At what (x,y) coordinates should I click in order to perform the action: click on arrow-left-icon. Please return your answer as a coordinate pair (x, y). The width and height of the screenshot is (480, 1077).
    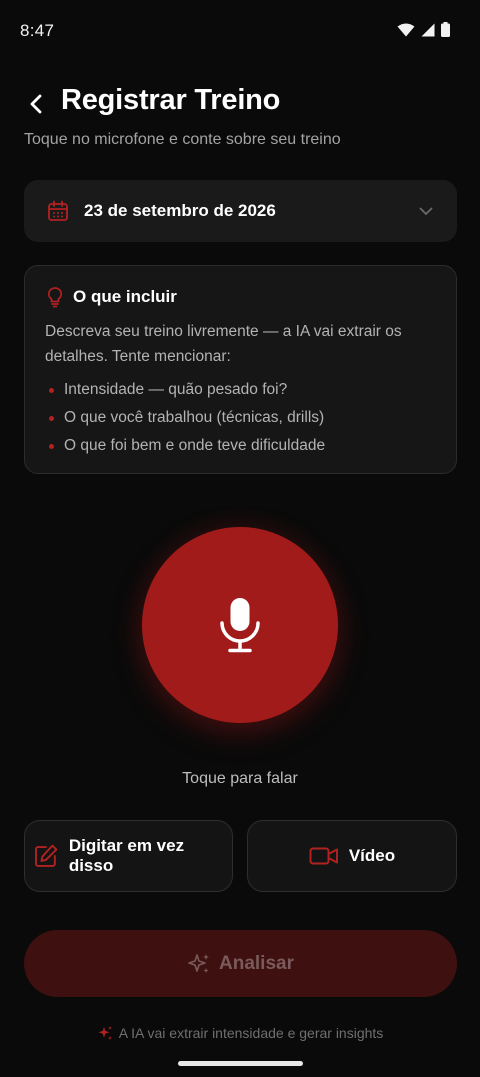
    Looking at the image, I should click on (36, 104).